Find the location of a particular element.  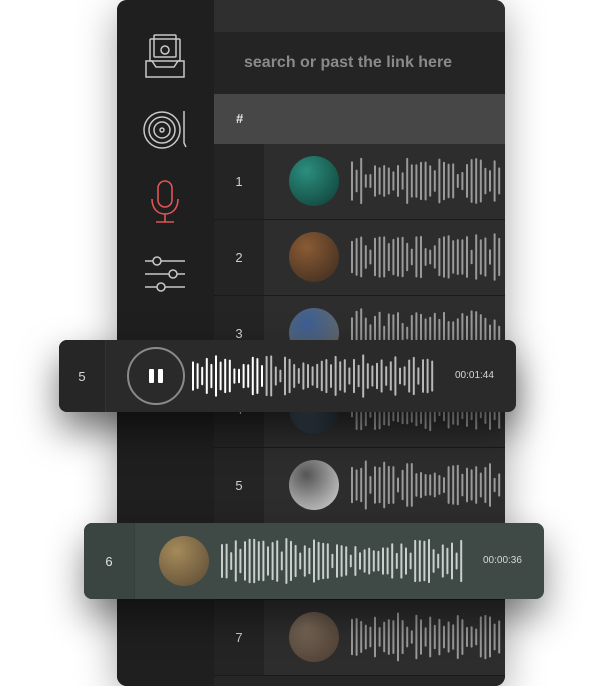

top-bar is located at coordinates (359, 16).